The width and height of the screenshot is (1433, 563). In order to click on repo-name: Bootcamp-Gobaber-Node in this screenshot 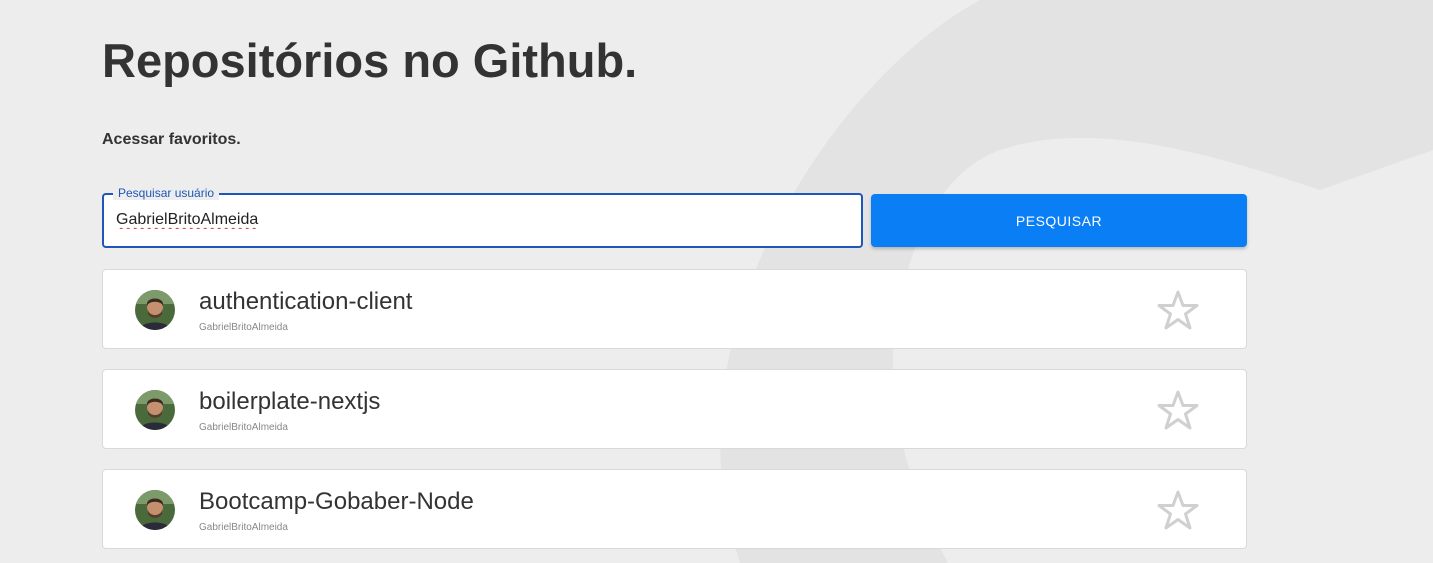, I will do `click(336, 502)`.